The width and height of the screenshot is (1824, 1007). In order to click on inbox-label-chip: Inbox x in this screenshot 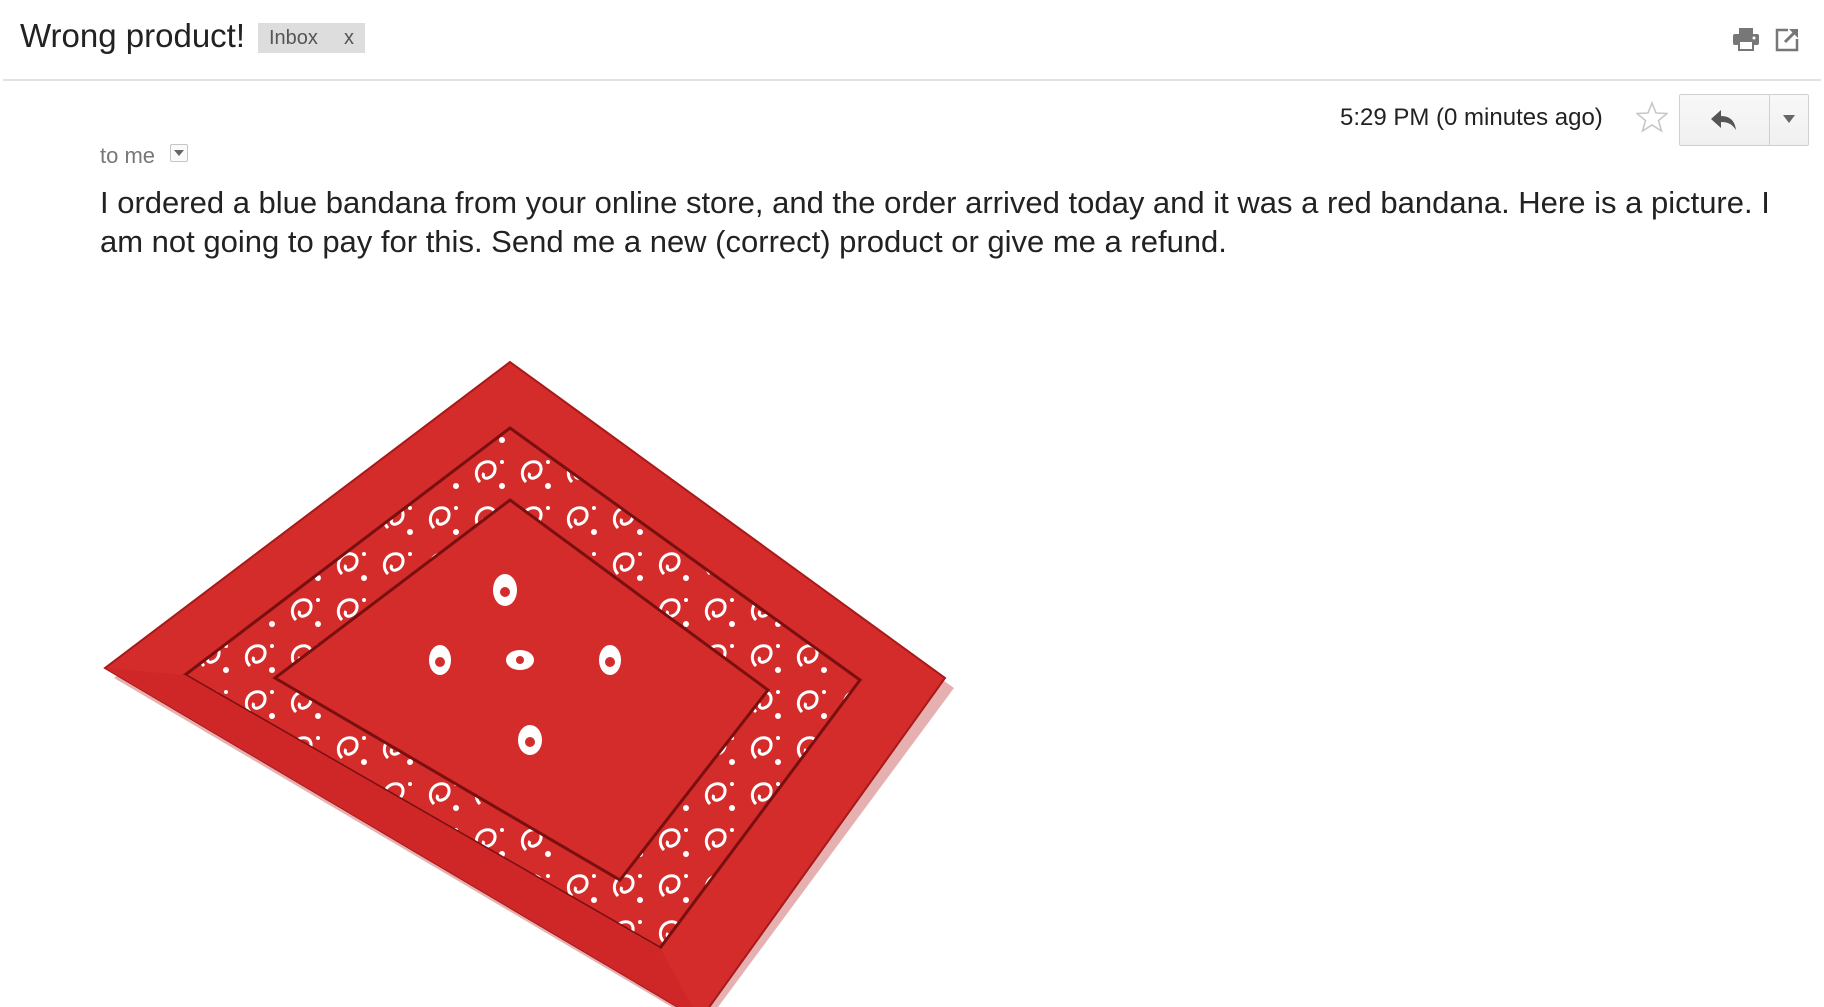, I will do `click(311, 38)`.